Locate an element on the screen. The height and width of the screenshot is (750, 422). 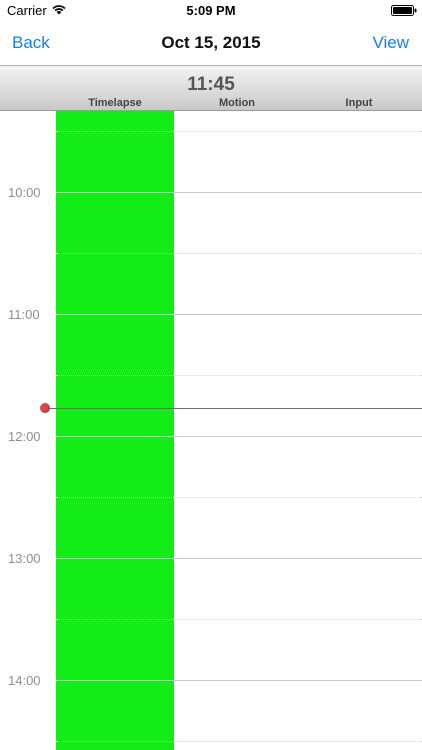
status-time: 5:09 PM is located at coordinates (211, 10).